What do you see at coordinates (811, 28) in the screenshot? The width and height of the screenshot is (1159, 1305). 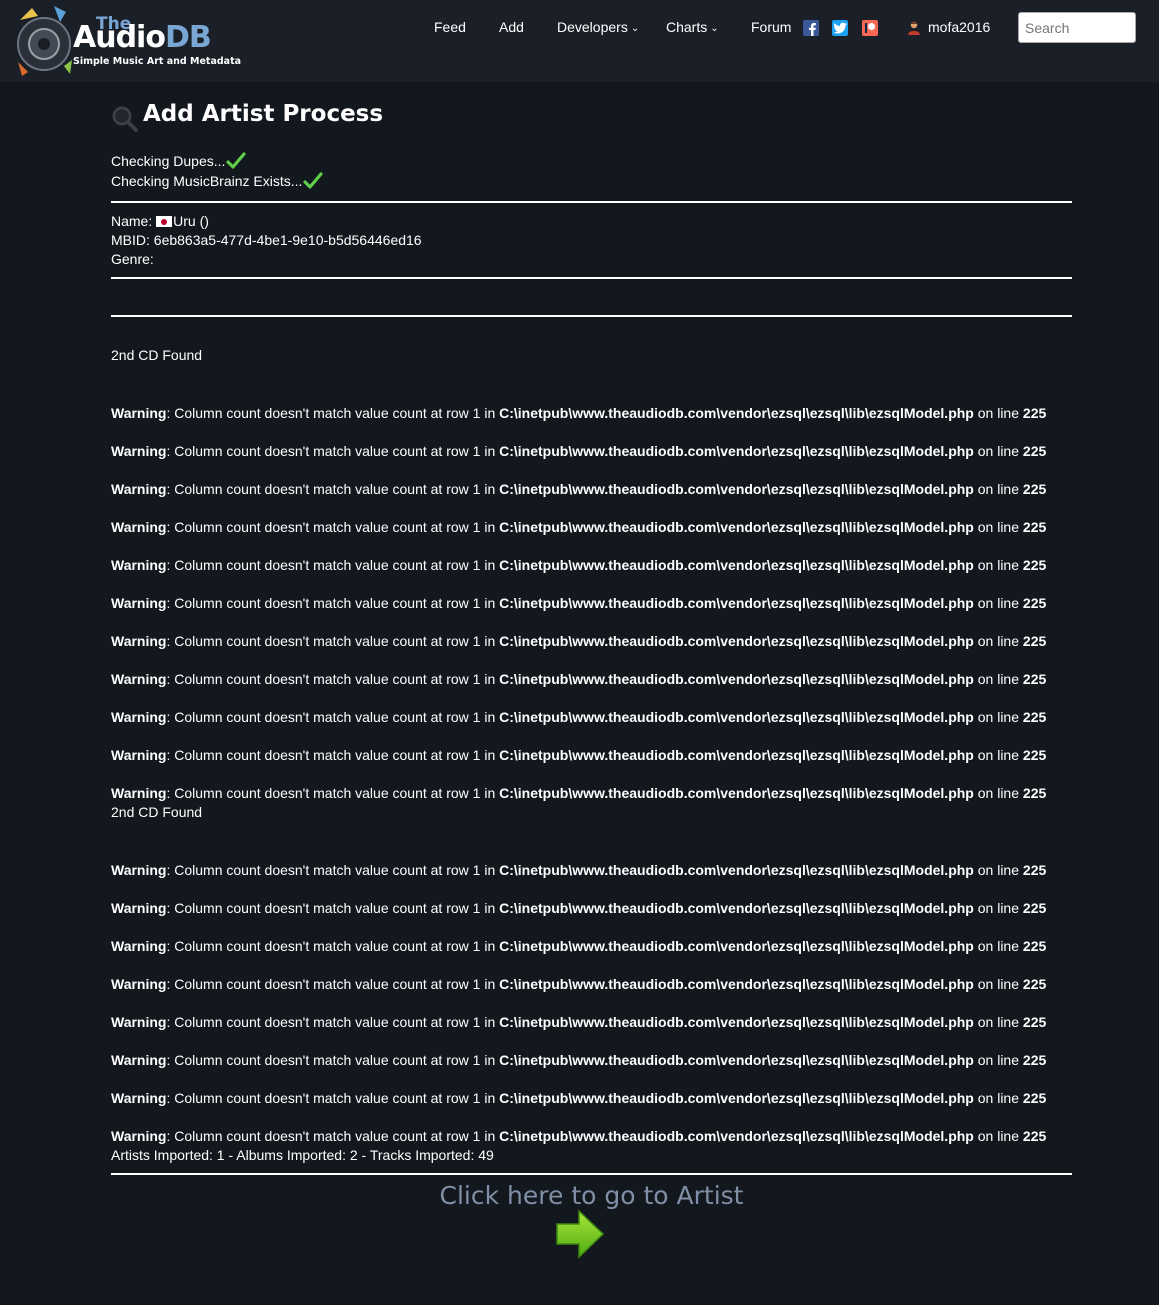 I see `facebook-icon` at bounding box center [811, 28].